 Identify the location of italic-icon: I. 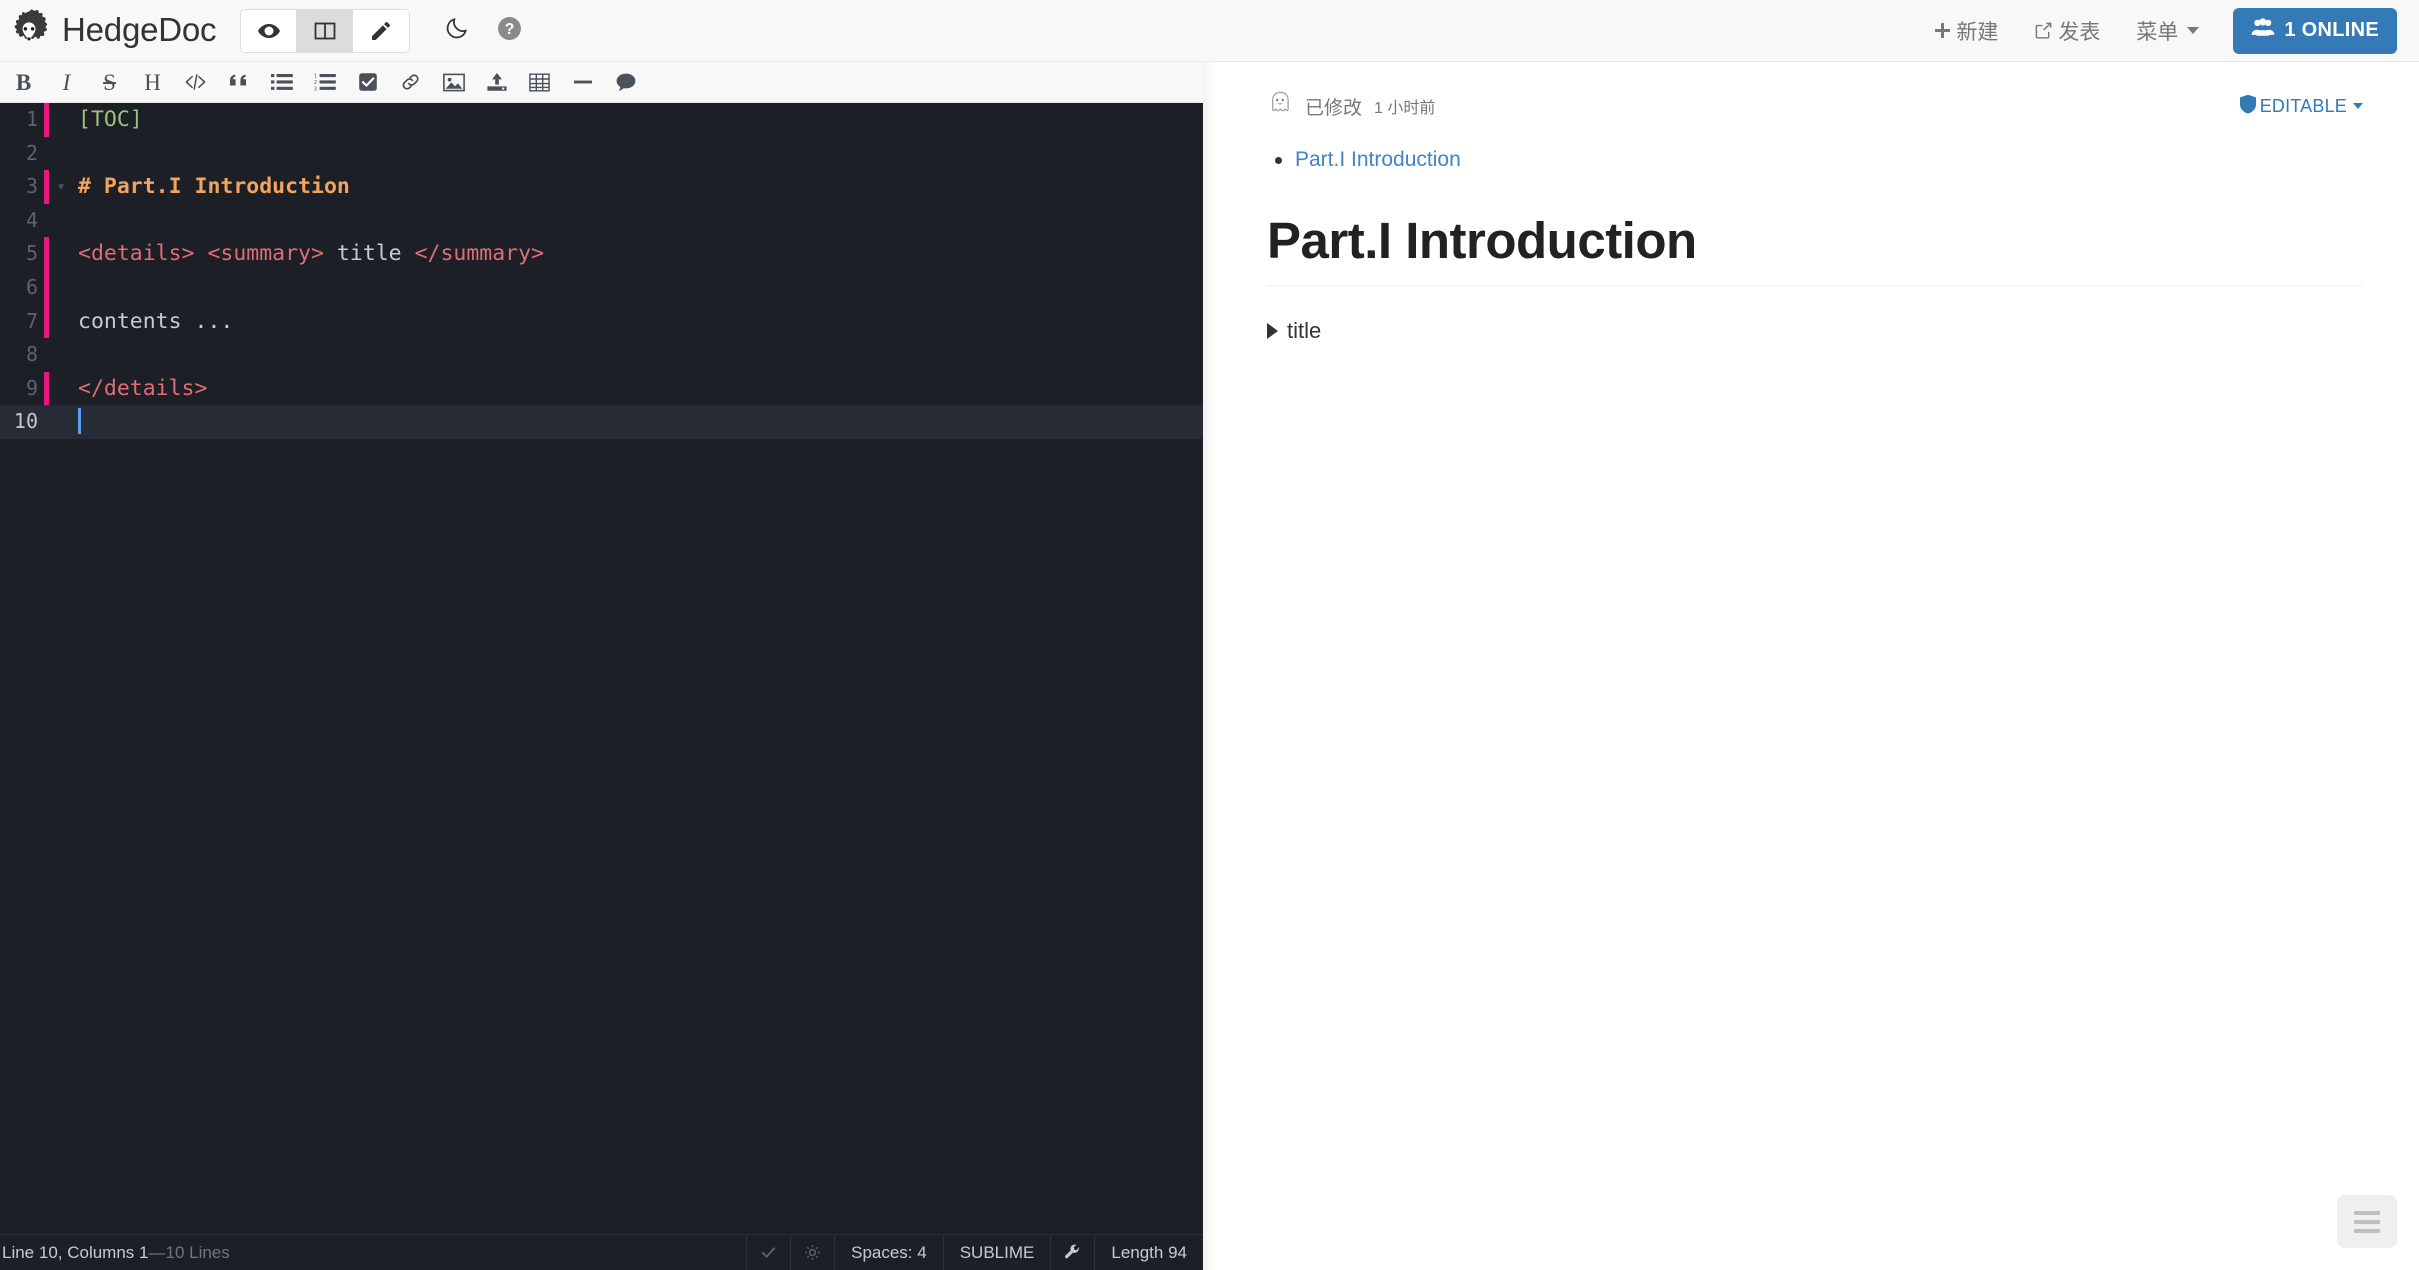
(66, 82).